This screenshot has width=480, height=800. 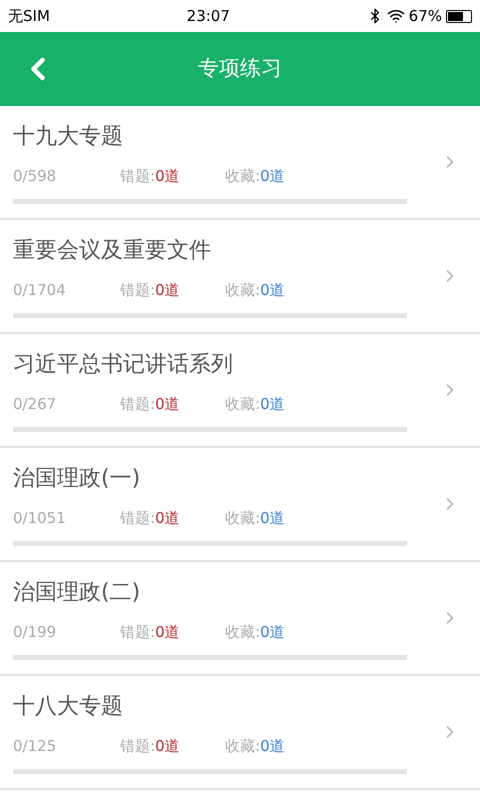 I want to click on wifi-icon, so click(x=395, y=16).